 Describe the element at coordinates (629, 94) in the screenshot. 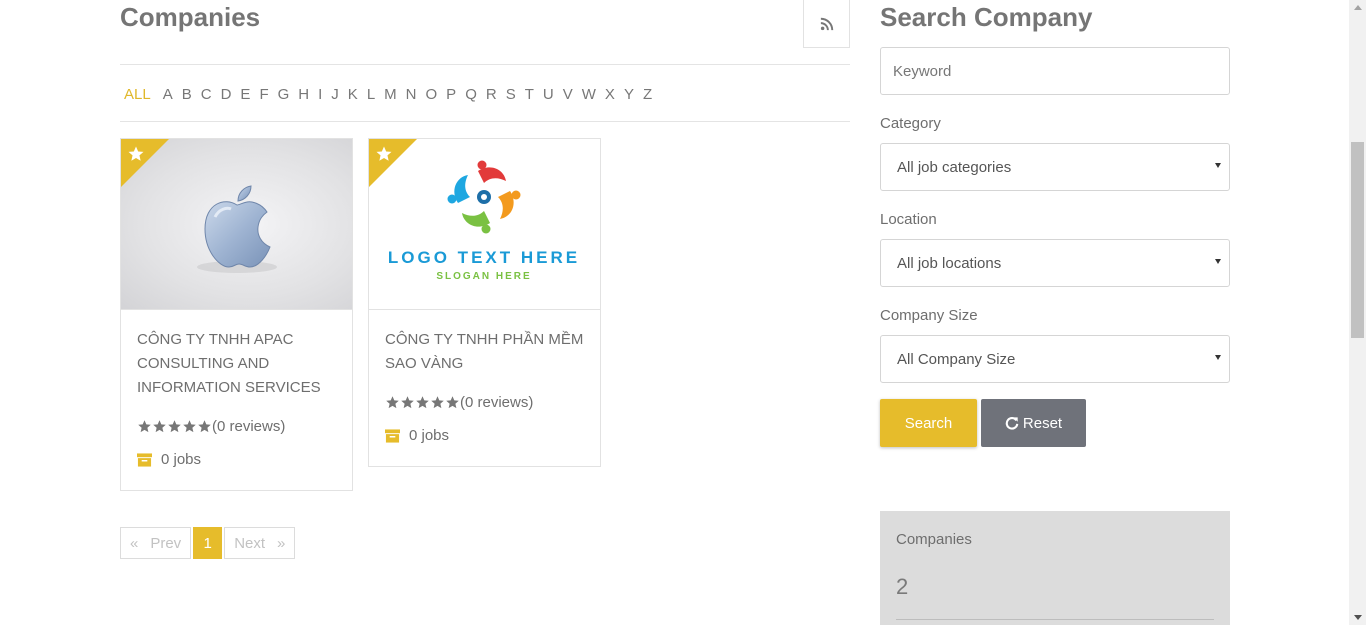

I see `letter-filter-y: Y` at that location.